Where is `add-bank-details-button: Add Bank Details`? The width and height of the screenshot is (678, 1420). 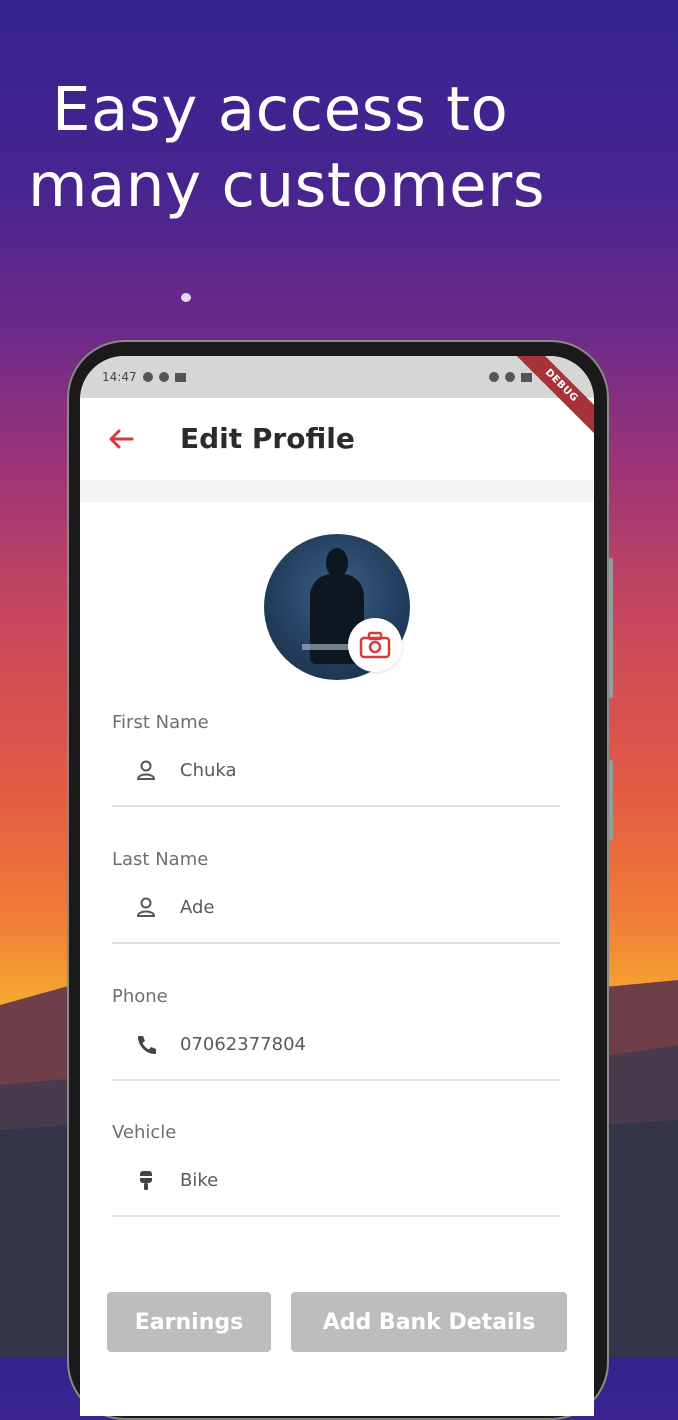
add-bank-details-button: Add Bank Details is located at coordinates (429, 1322).